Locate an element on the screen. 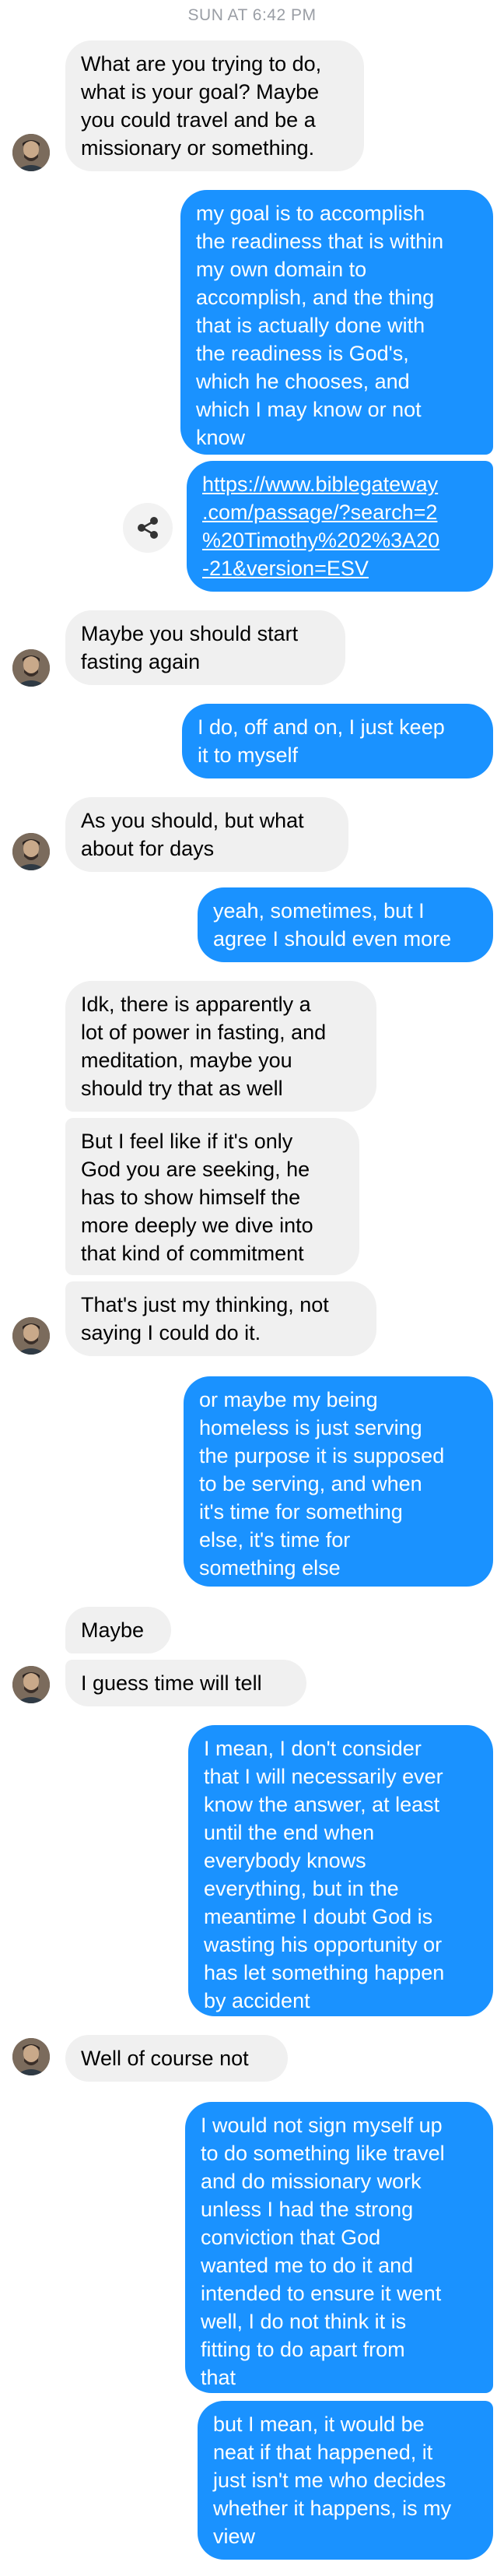 This screenshot has height=2576, width=504. message-line: which I may know or not is located at coordinates (309, 410).